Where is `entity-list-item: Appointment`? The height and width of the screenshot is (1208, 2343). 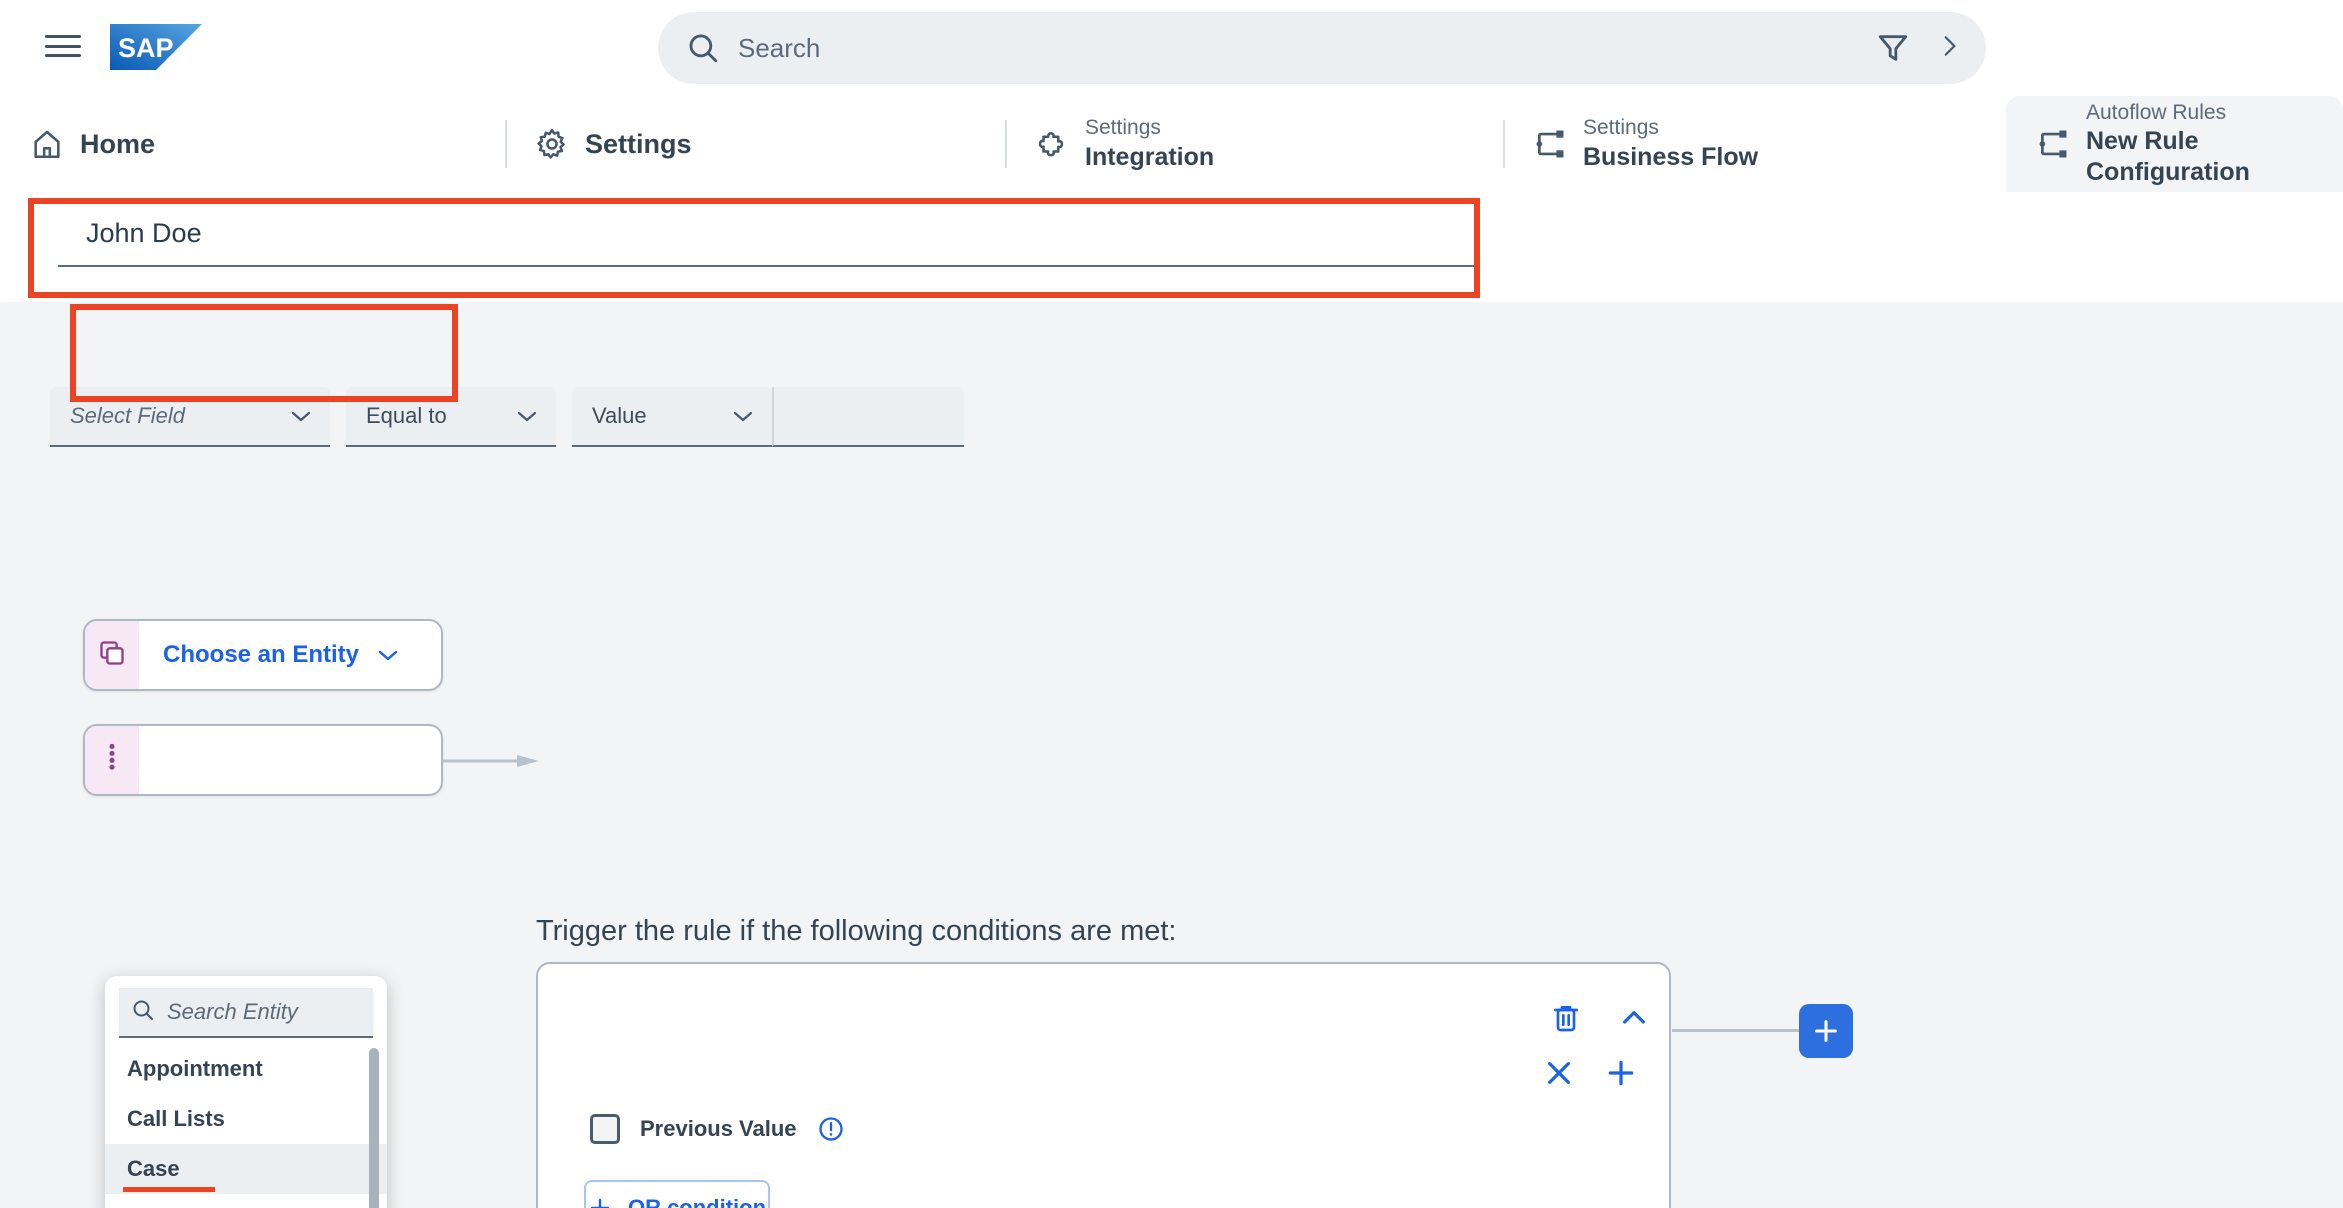
entity-list-item: Appointment is located at coordinates (246, 1069).